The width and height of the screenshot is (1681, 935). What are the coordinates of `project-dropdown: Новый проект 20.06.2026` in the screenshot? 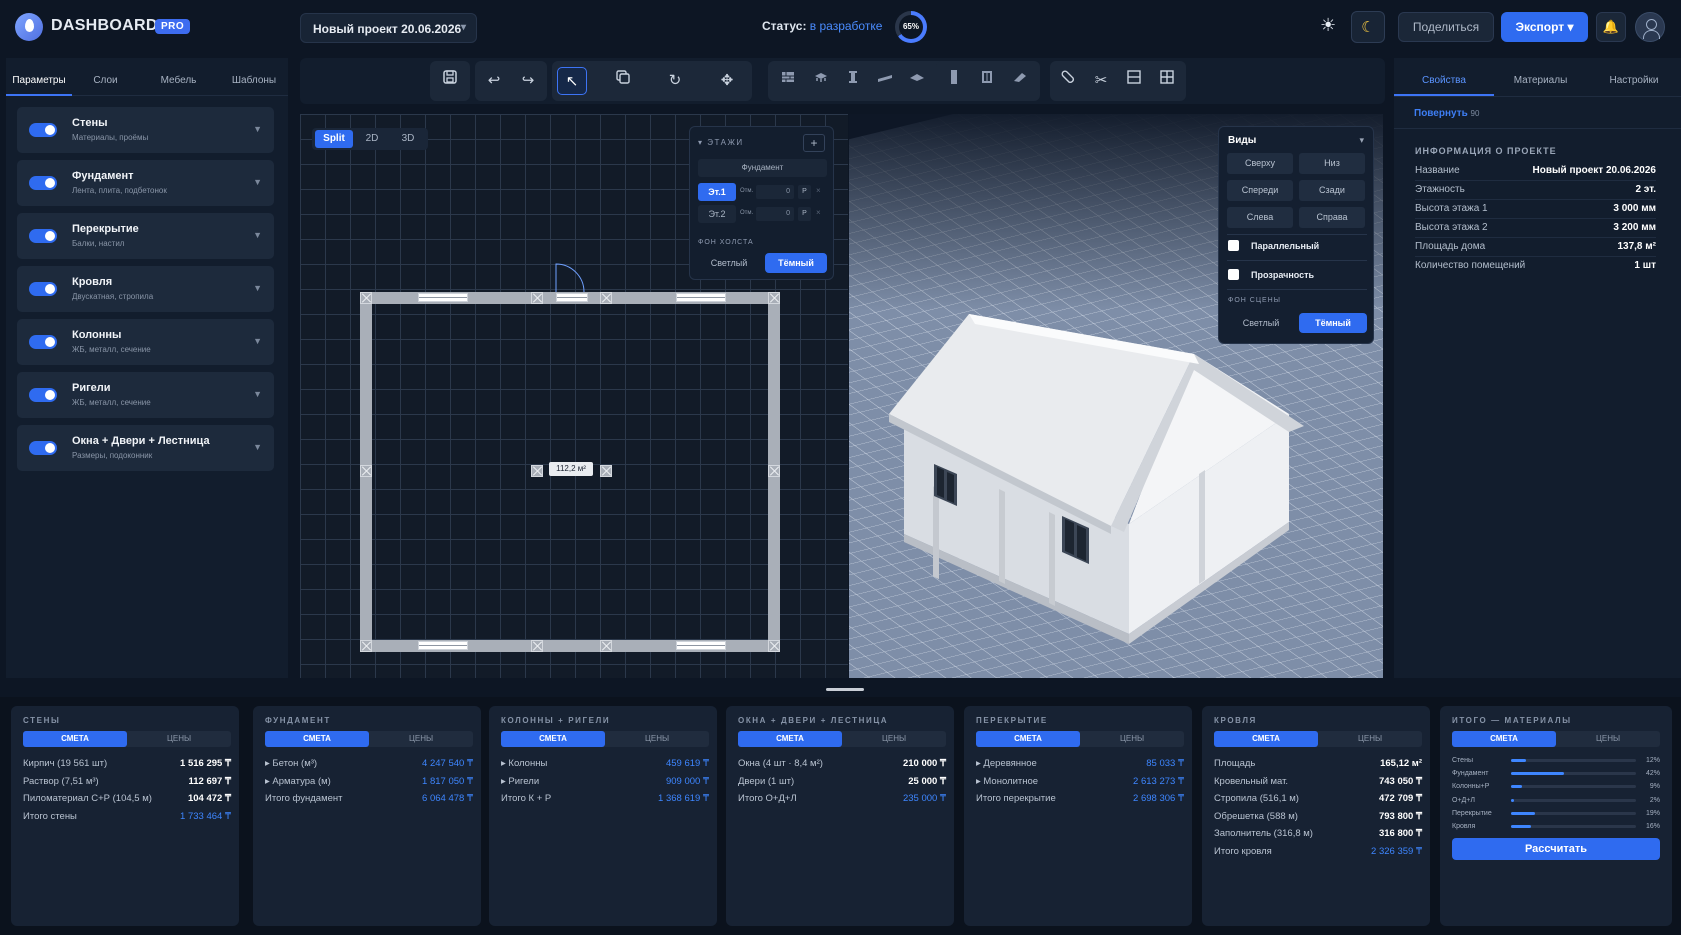 It's located at (388, 28).